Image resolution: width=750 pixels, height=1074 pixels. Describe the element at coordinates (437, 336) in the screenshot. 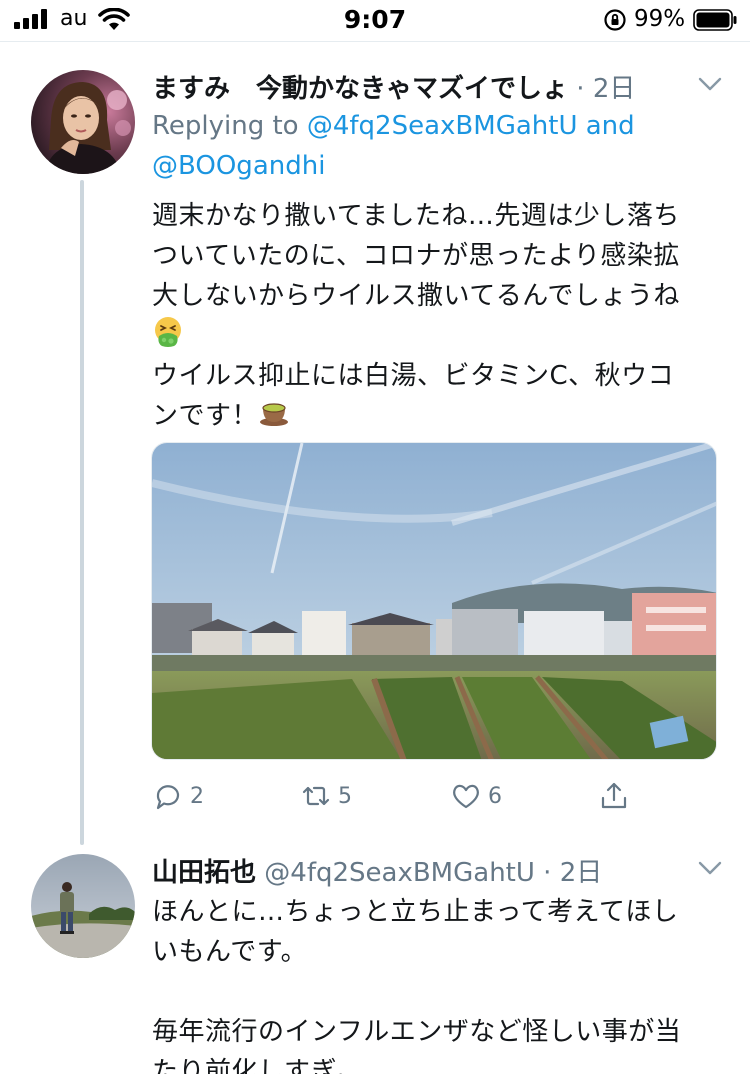

I see `emoji-line` at that location.